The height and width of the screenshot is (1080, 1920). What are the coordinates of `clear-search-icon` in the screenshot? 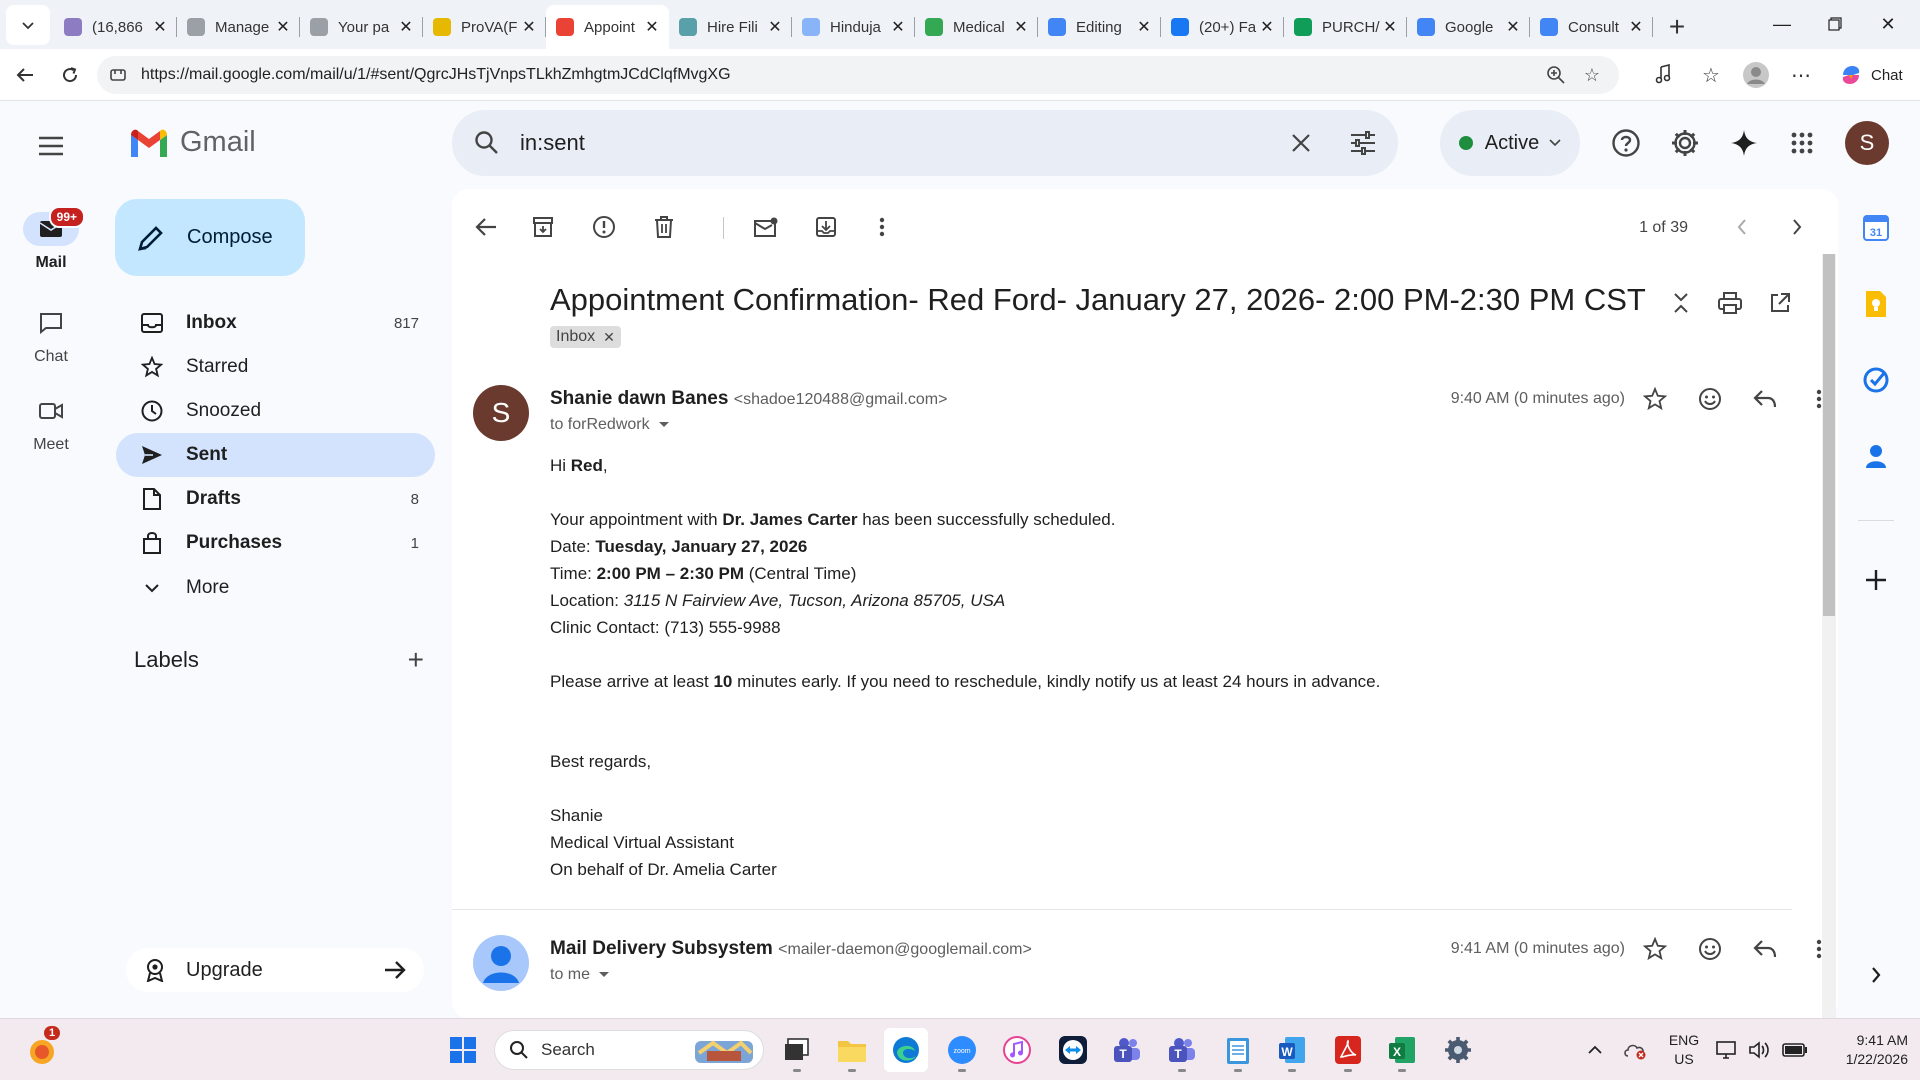 It's located at (1301, 143).